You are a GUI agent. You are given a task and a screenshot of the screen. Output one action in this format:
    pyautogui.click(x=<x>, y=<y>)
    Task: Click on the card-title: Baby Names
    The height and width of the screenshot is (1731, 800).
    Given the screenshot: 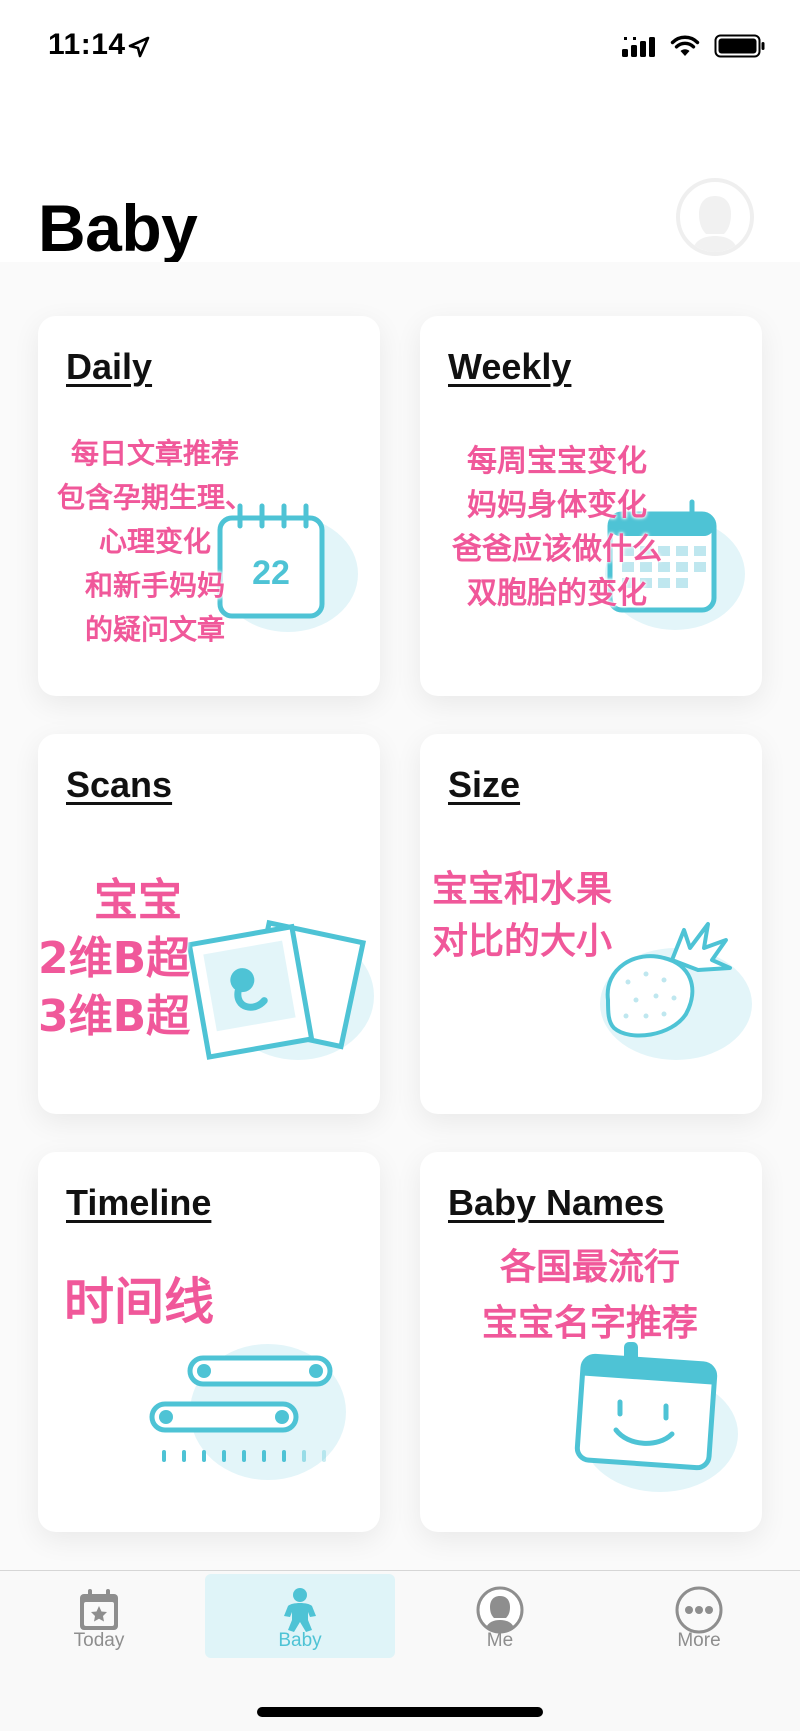 What is the action you would take?
    pyautogui.click(x=556, y=1202)
    